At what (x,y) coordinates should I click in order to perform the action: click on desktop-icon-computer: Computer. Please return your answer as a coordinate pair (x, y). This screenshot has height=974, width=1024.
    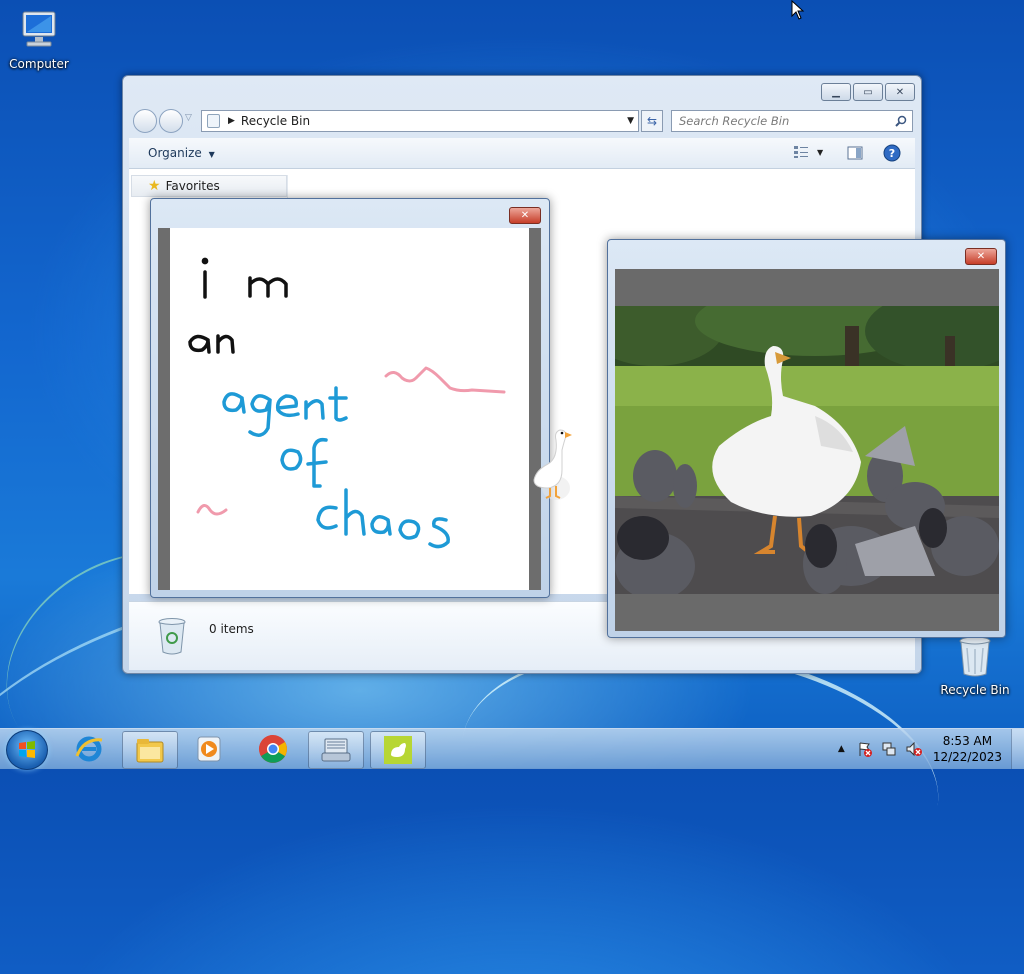
    Looking at the image, I should click on (39, 40).